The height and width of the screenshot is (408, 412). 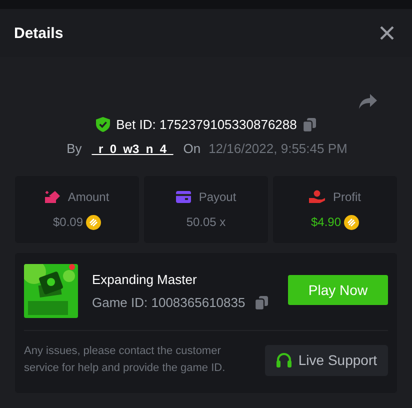 I want to click on stat-label: Payout, so click(x=217, y=197).